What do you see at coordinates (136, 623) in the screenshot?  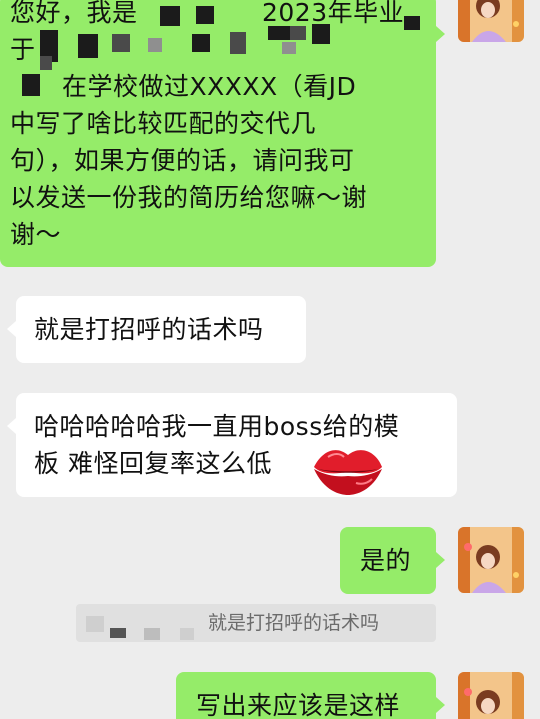 I see `quote-sender-redaction` at bounding box center [136, 623].